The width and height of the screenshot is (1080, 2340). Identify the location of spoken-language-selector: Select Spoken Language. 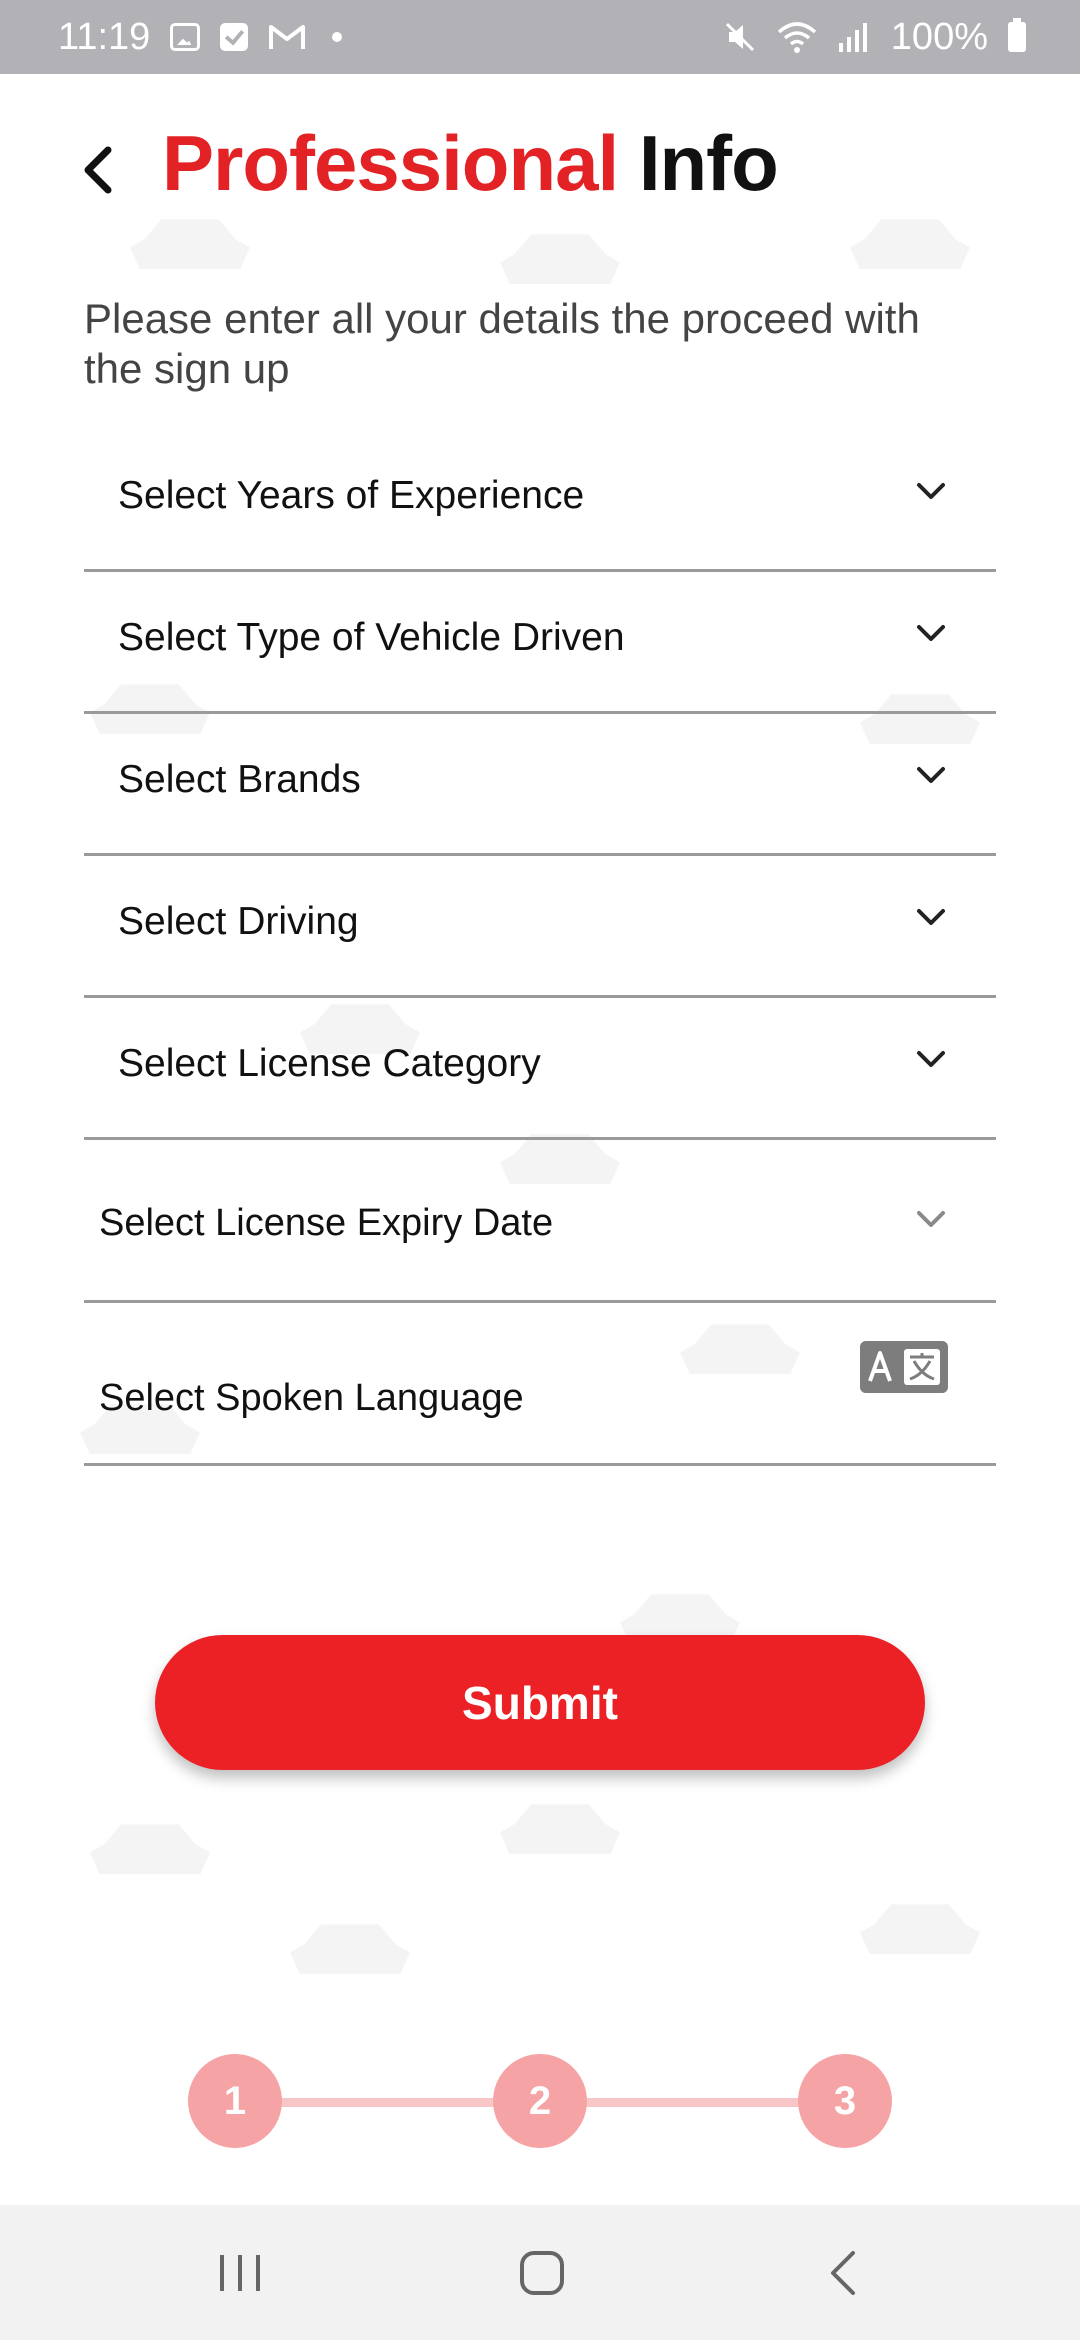
(540, 1384).